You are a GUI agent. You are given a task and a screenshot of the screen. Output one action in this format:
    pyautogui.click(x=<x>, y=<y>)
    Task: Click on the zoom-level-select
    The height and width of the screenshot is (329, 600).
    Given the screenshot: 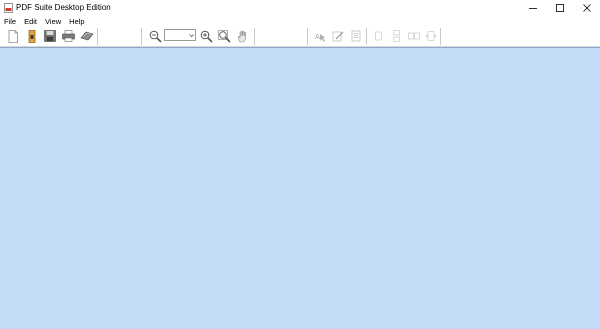 What is the action you would take?
    pyautogui.click(x=180, y=35)
    